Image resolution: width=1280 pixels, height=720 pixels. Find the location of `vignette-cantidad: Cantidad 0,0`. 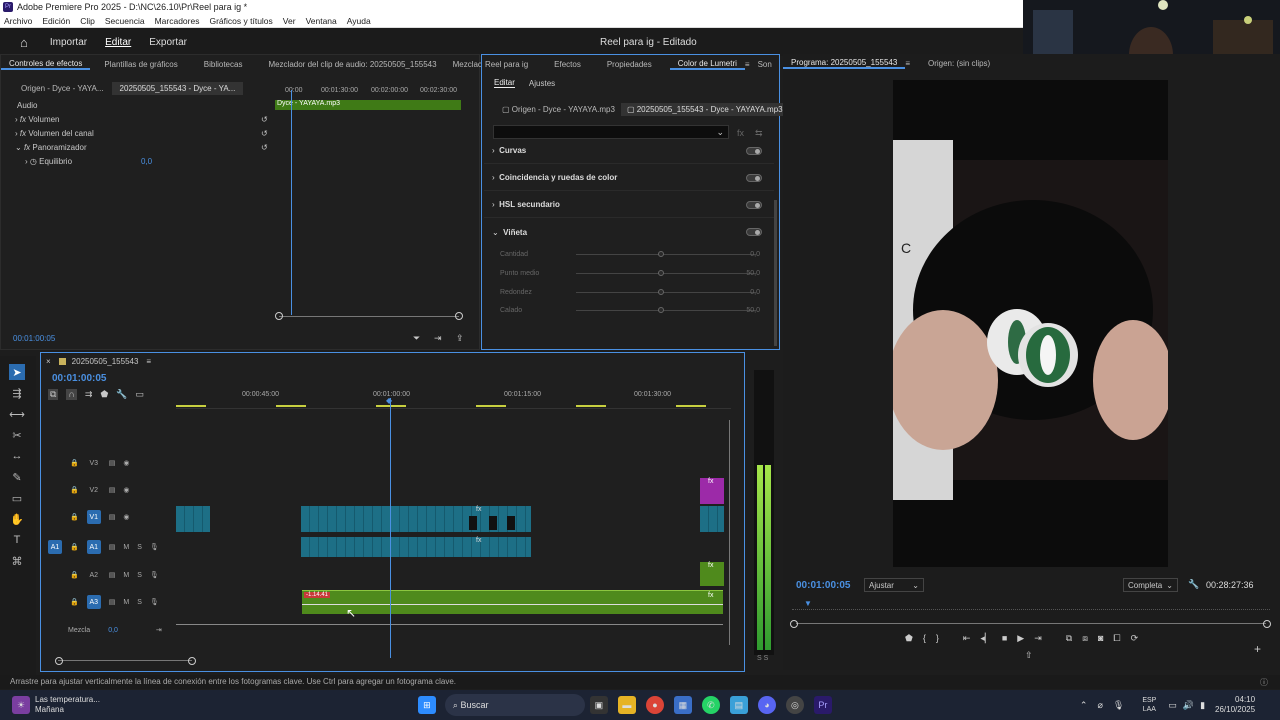

vignette-cantidad: Cantidad 0,0 is located at coordinates (635, 254).